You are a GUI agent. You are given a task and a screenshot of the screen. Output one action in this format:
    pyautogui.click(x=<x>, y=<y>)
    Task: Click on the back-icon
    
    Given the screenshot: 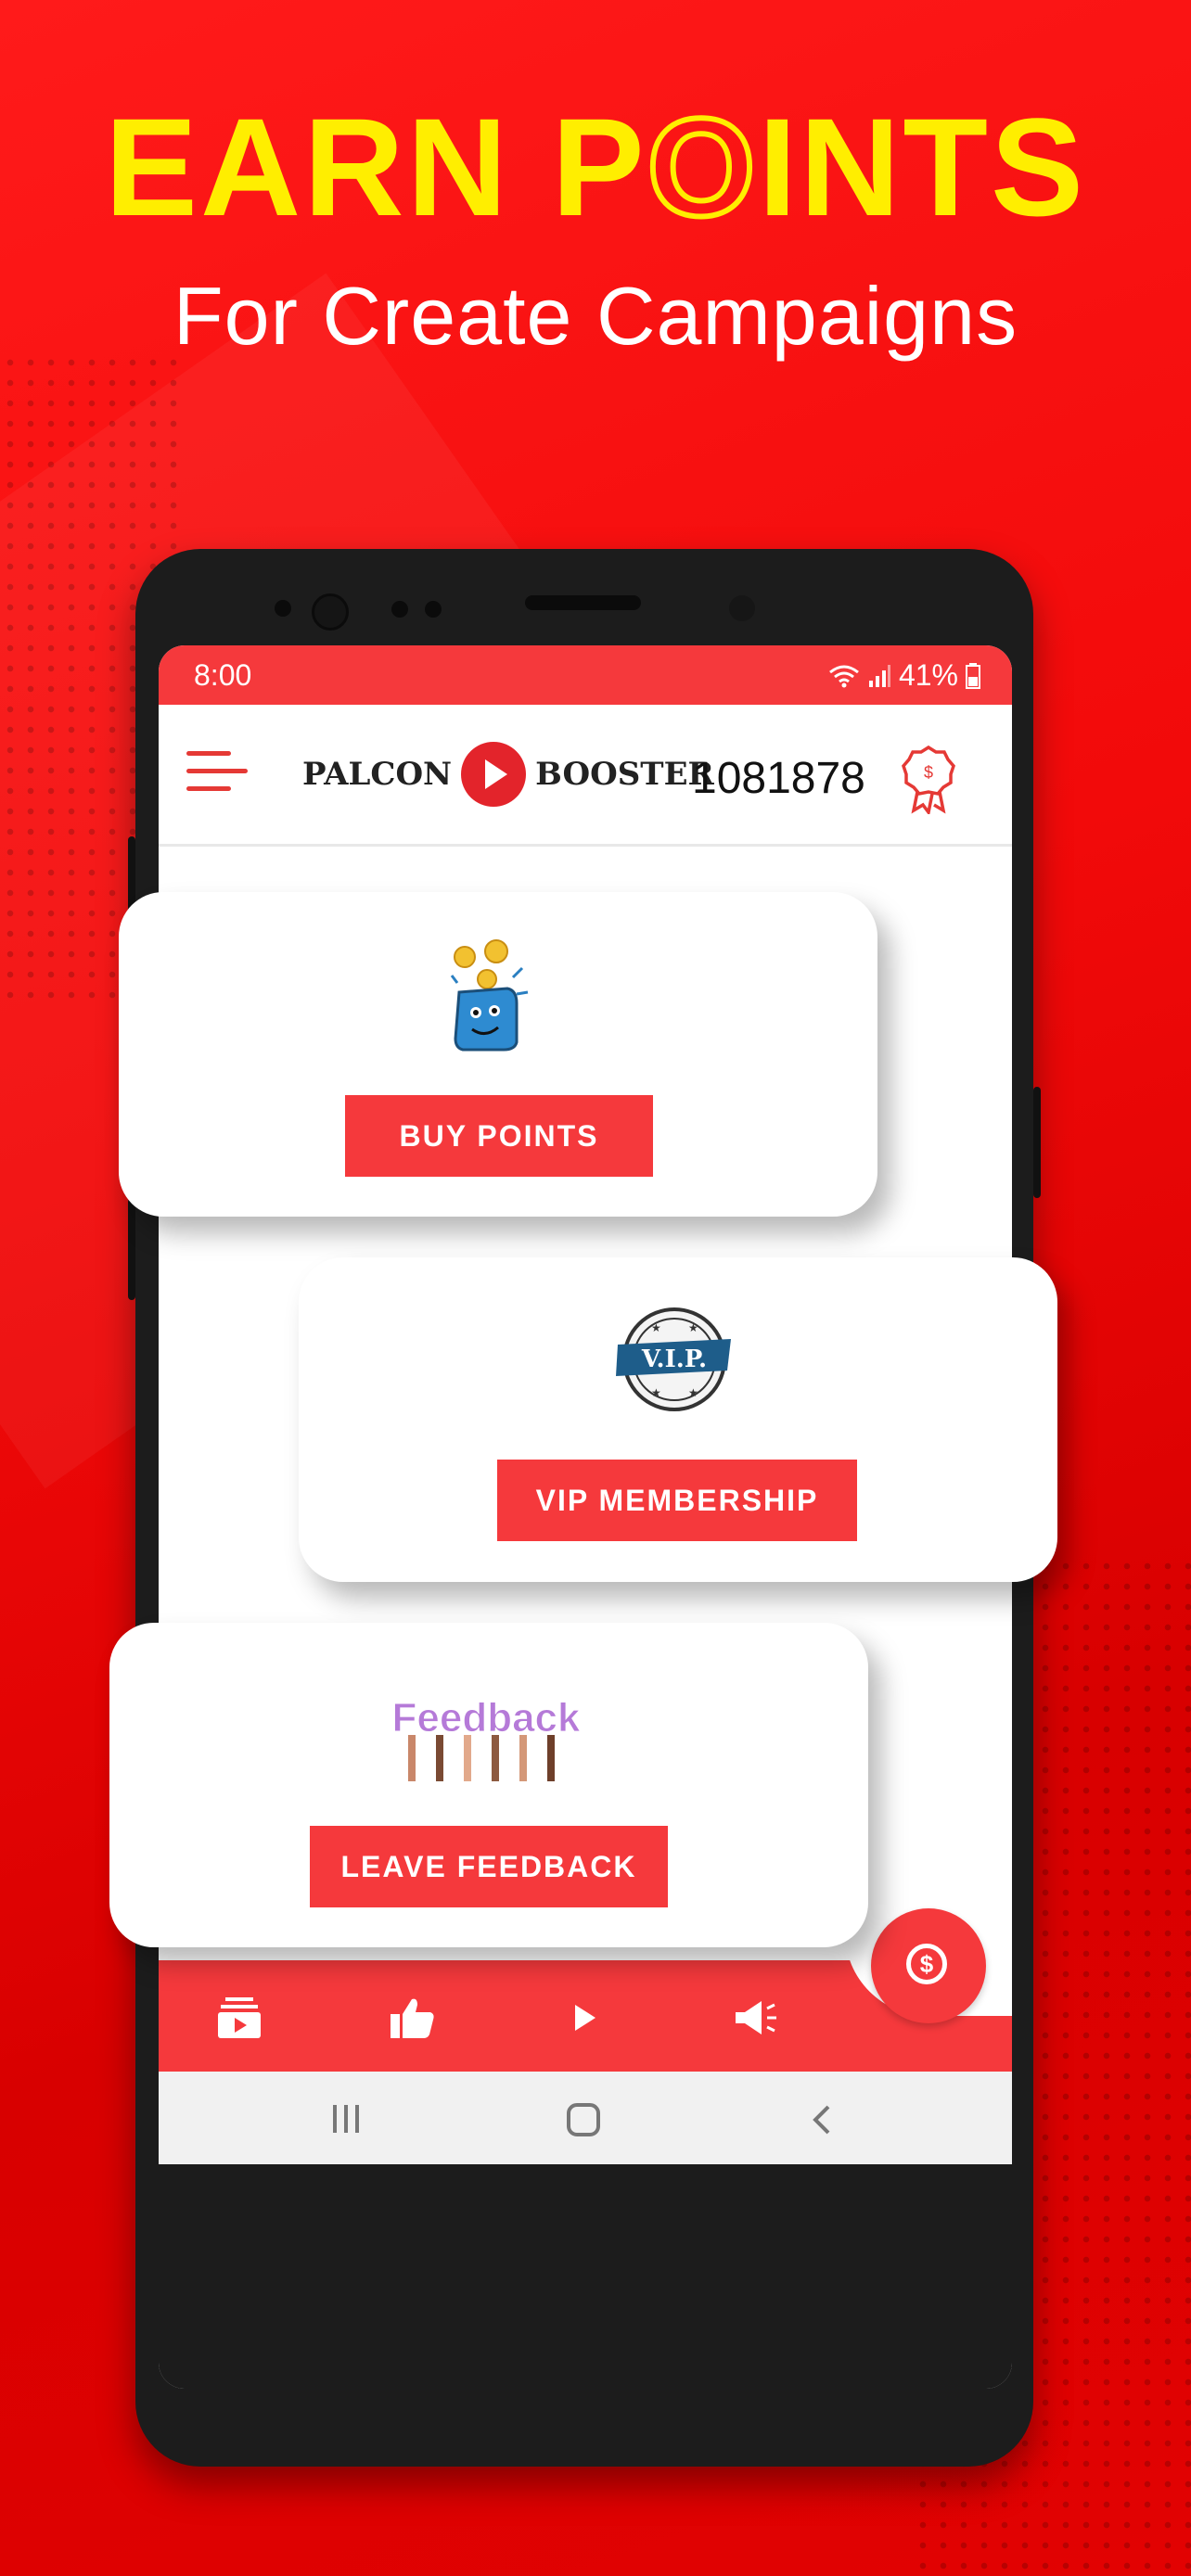 What is the action you would take?
    pyautogui.click(x=822, y=2119)
    